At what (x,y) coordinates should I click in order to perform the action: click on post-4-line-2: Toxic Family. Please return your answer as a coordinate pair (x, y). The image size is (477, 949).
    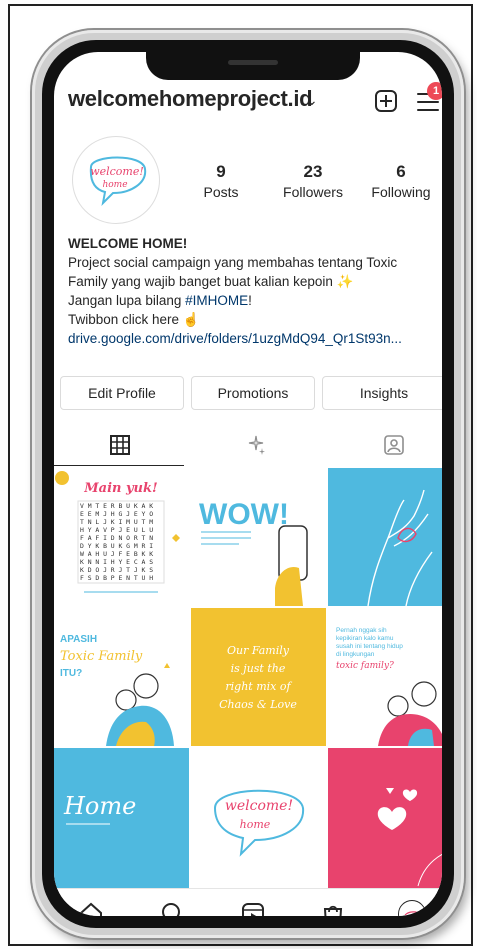
    Looking at the image, I should click on (101, 656).